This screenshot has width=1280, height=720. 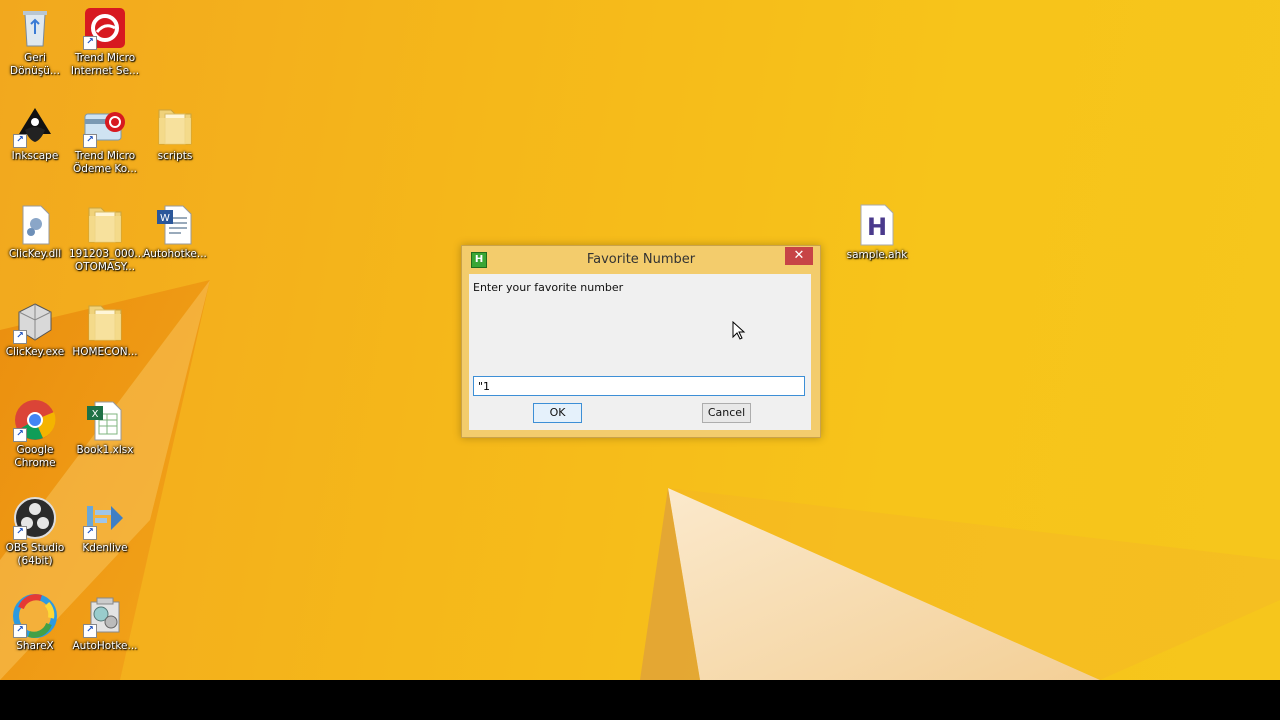 I want to click on close-button: ✕, so click(x=799, y=256).